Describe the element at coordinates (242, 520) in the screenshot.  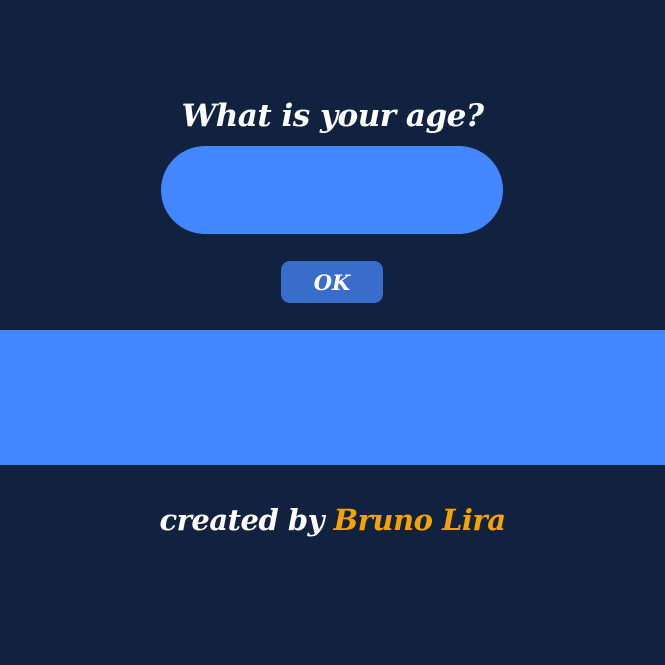
I see `footer-prefix-text: created by` at that location.